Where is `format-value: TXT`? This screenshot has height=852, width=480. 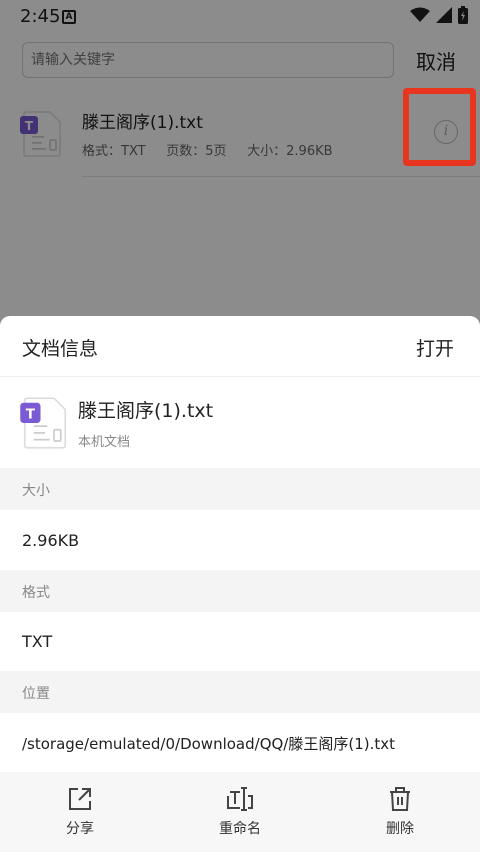
format-value: TXT is located at coordinates (37, 641).